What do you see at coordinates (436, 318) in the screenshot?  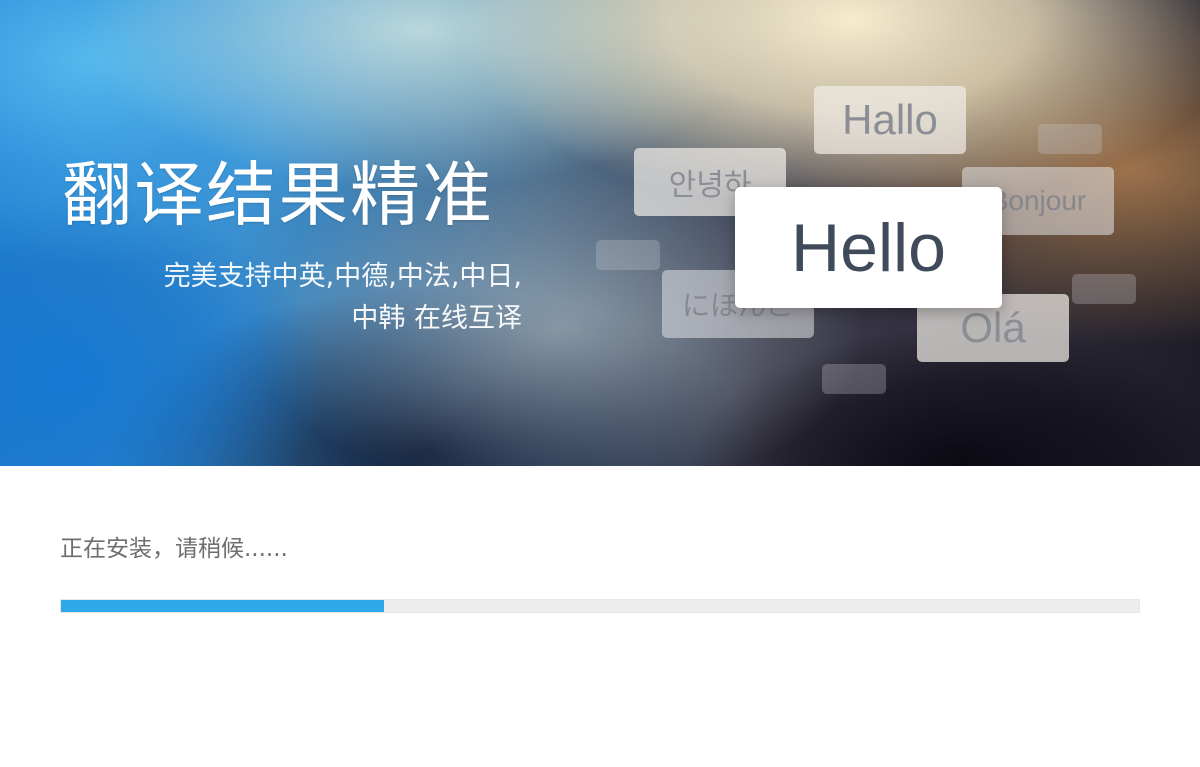 I see `banner-subtitle-line2: 中韩 在线互译` at bounding box center [436, 318].